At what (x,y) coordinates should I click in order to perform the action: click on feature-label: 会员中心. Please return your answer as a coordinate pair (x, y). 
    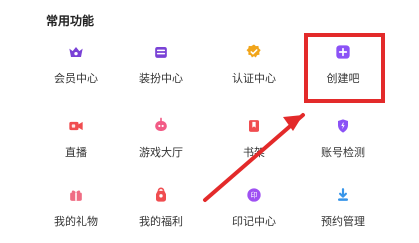
    Looking at the image, I should click on (76, 78).